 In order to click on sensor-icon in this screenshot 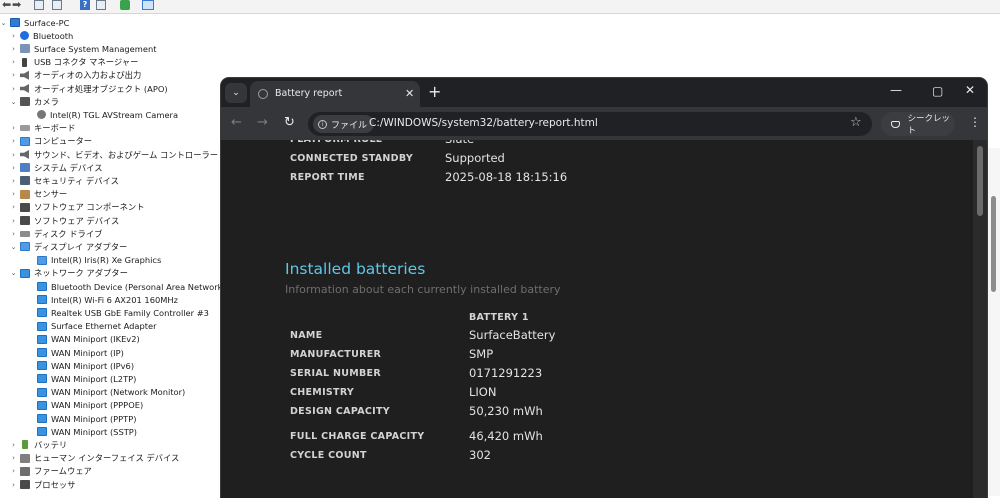, I will do `click(25, 194)`.